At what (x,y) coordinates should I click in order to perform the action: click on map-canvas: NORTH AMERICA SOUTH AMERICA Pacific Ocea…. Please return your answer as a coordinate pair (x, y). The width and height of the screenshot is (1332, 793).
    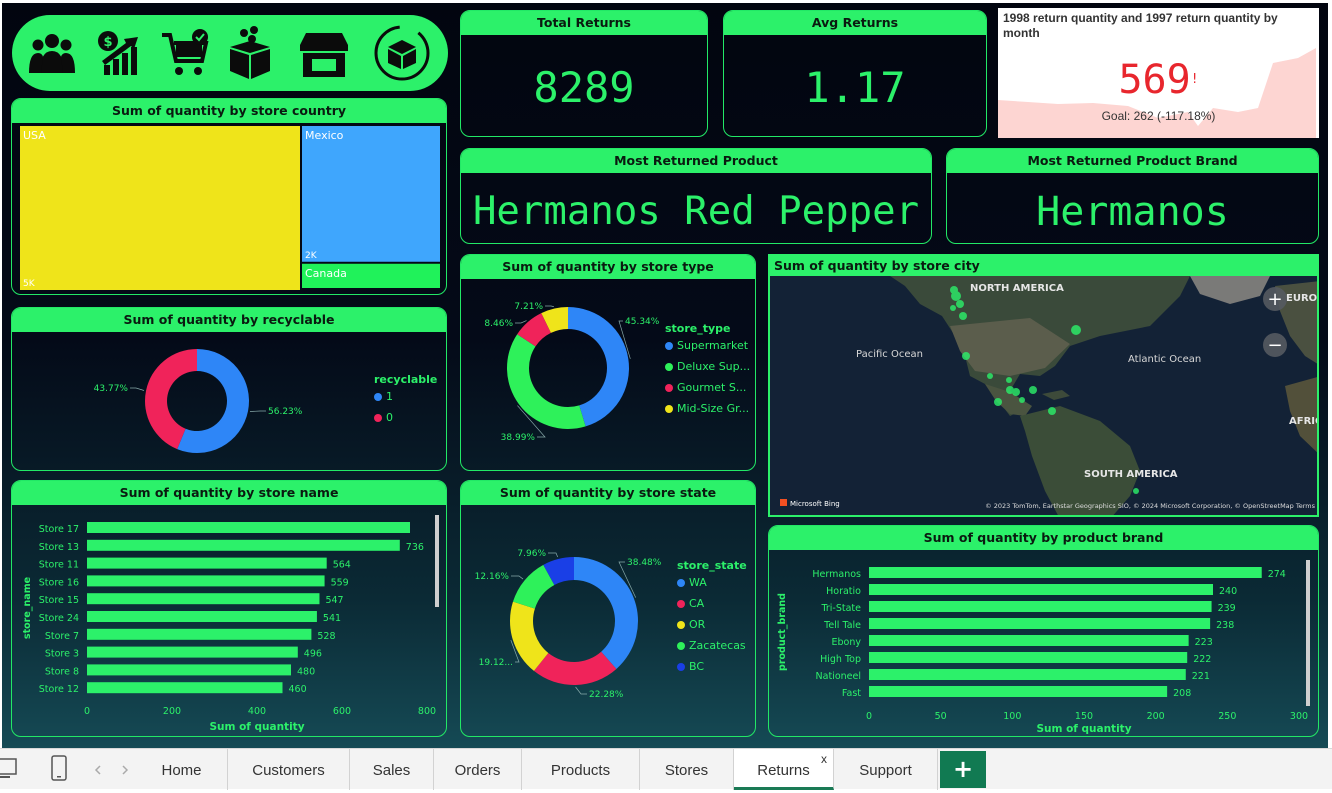
    Looking at the image, I should click on (1044, 386).